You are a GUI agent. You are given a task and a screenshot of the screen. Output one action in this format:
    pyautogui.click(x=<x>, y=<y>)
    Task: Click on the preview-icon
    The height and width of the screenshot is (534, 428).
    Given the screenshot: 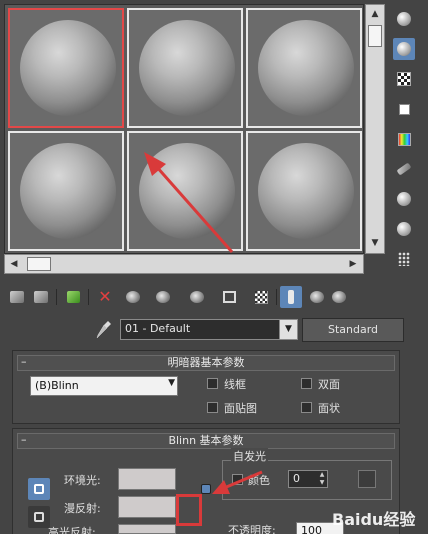 What is the action you would take?
    pyautogui.click(x=404, y=169)
    